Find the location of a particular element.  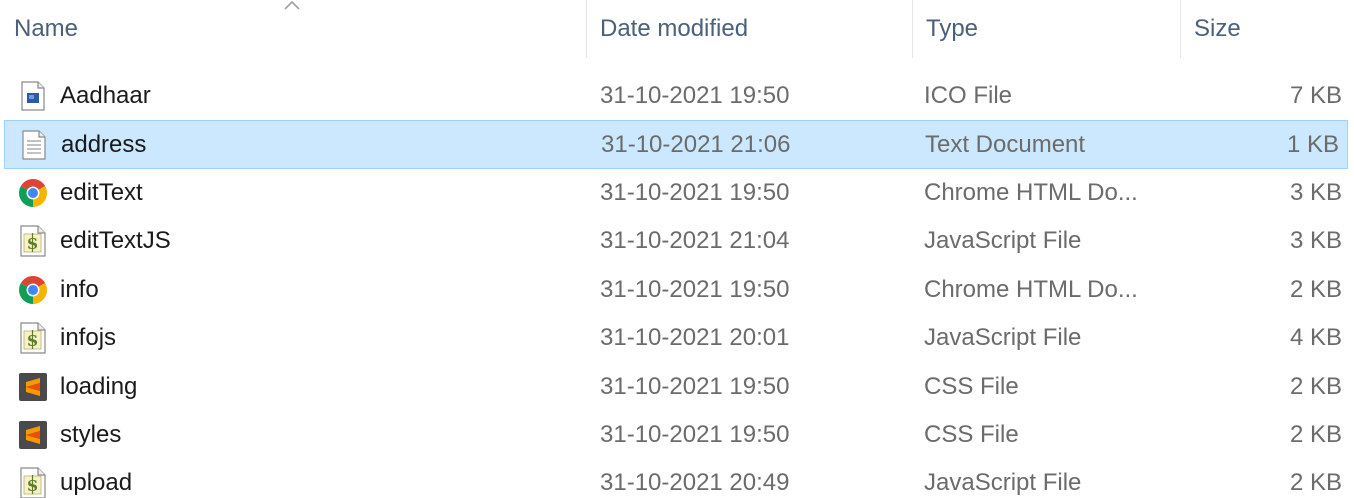

file-date-modified: 31-10-2021 21:06 is located at coordinates (696, 144).